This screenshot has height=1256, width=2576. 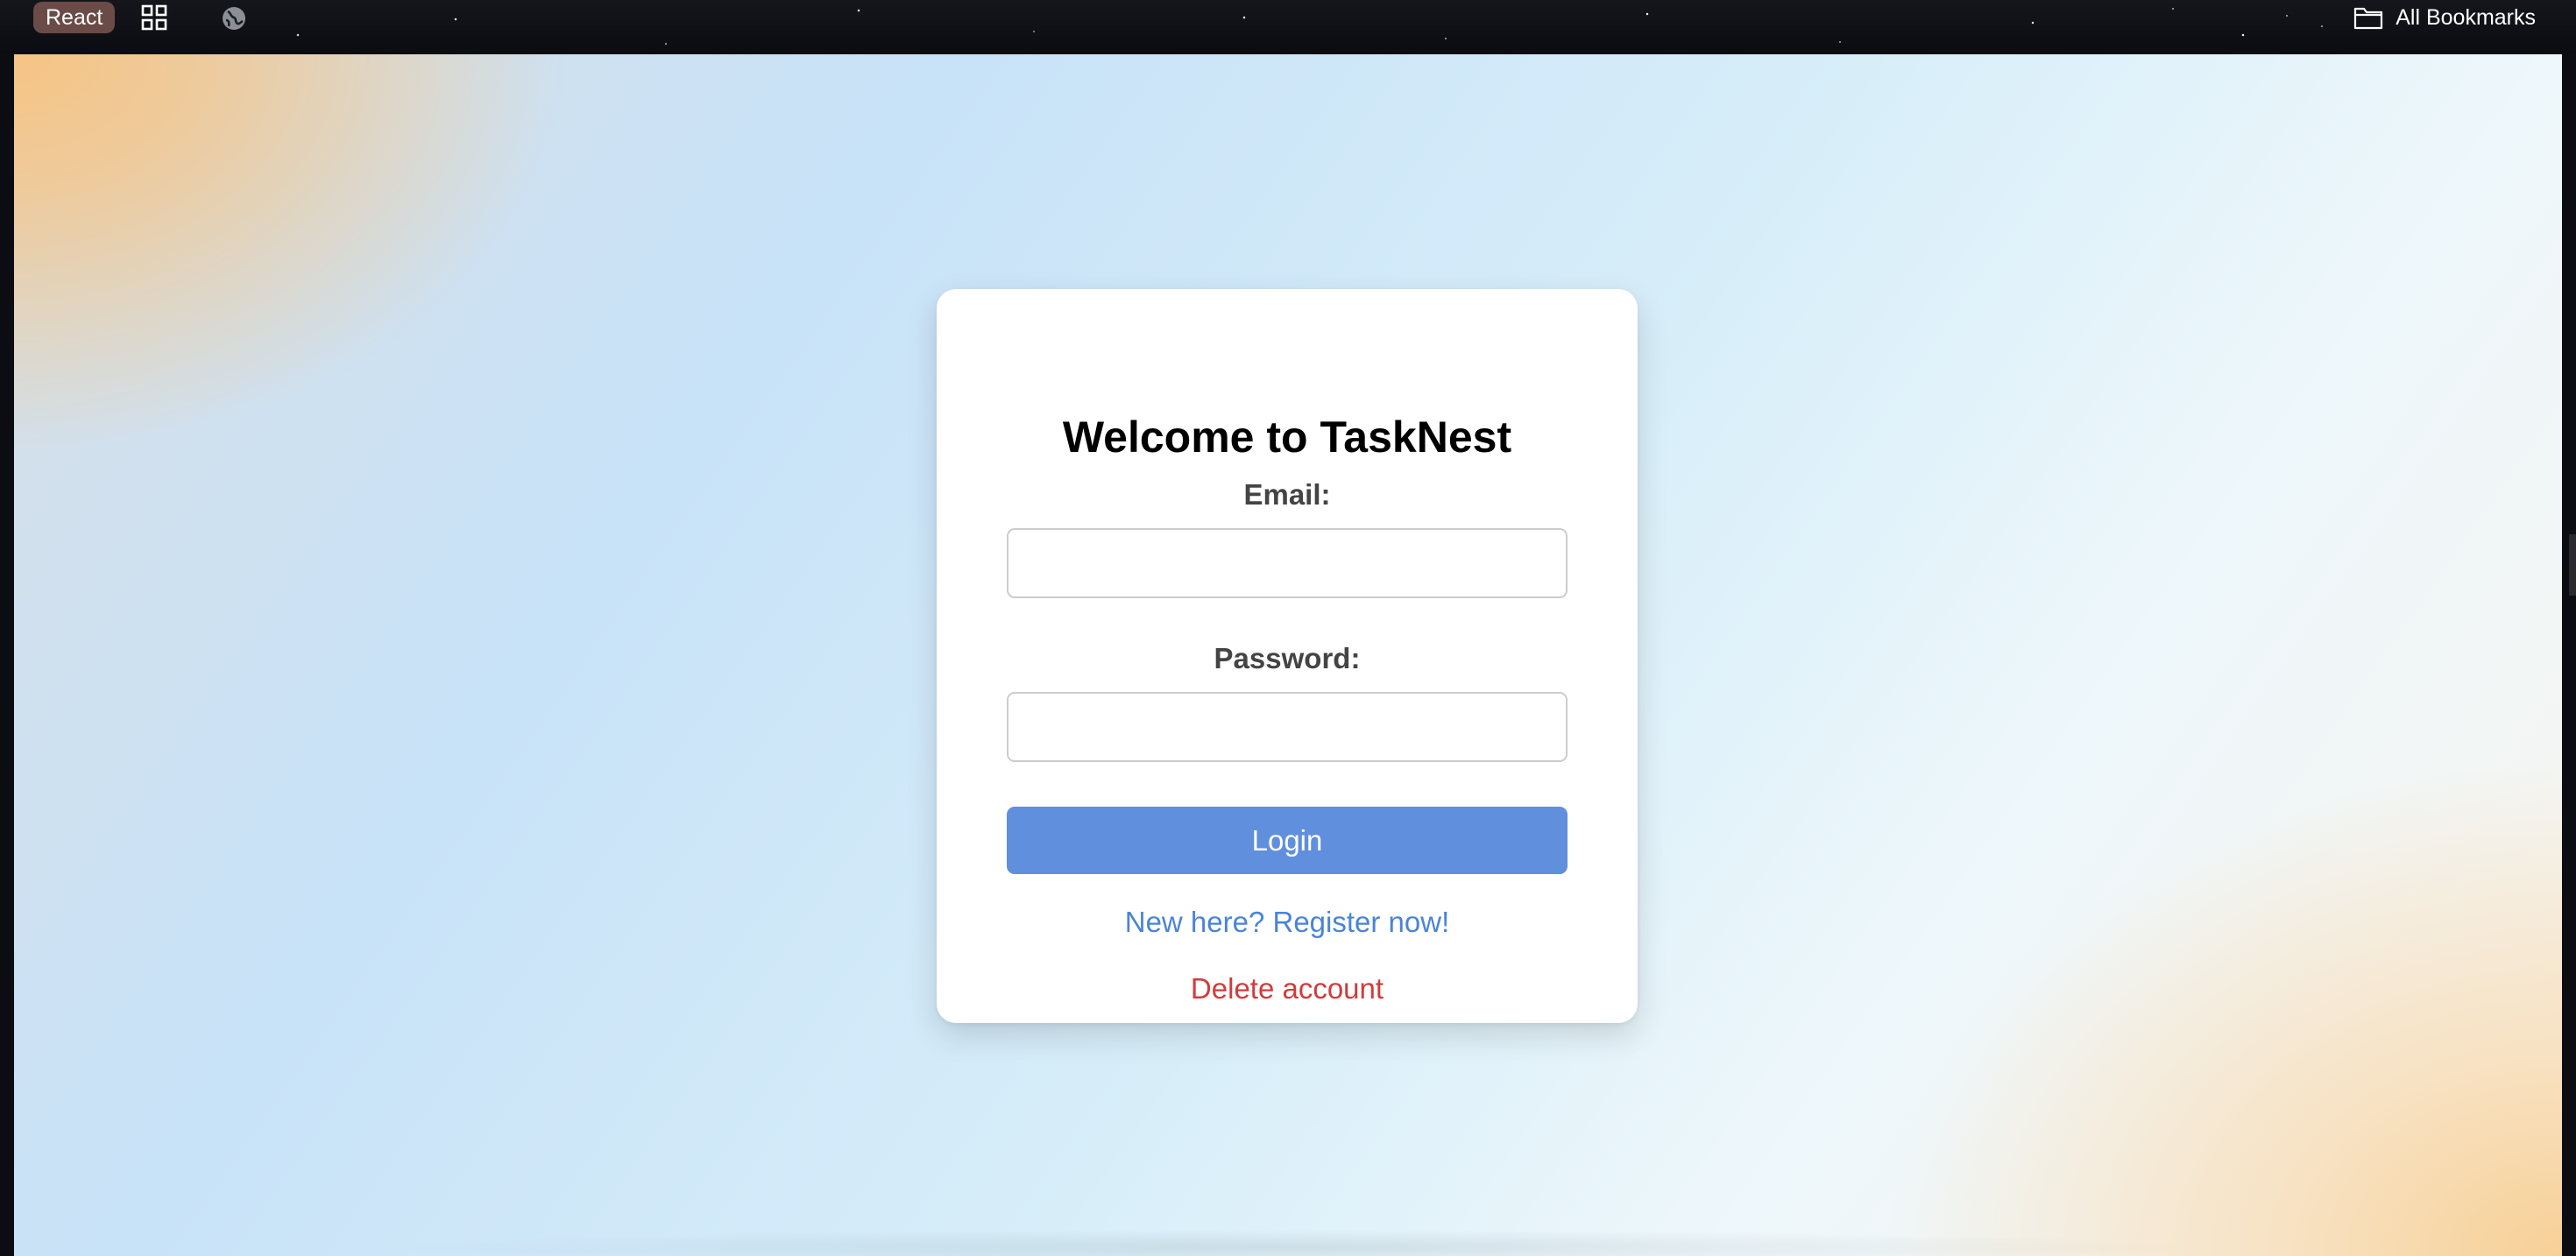 I want to click on globe-icon, so click(x=234, y=18).